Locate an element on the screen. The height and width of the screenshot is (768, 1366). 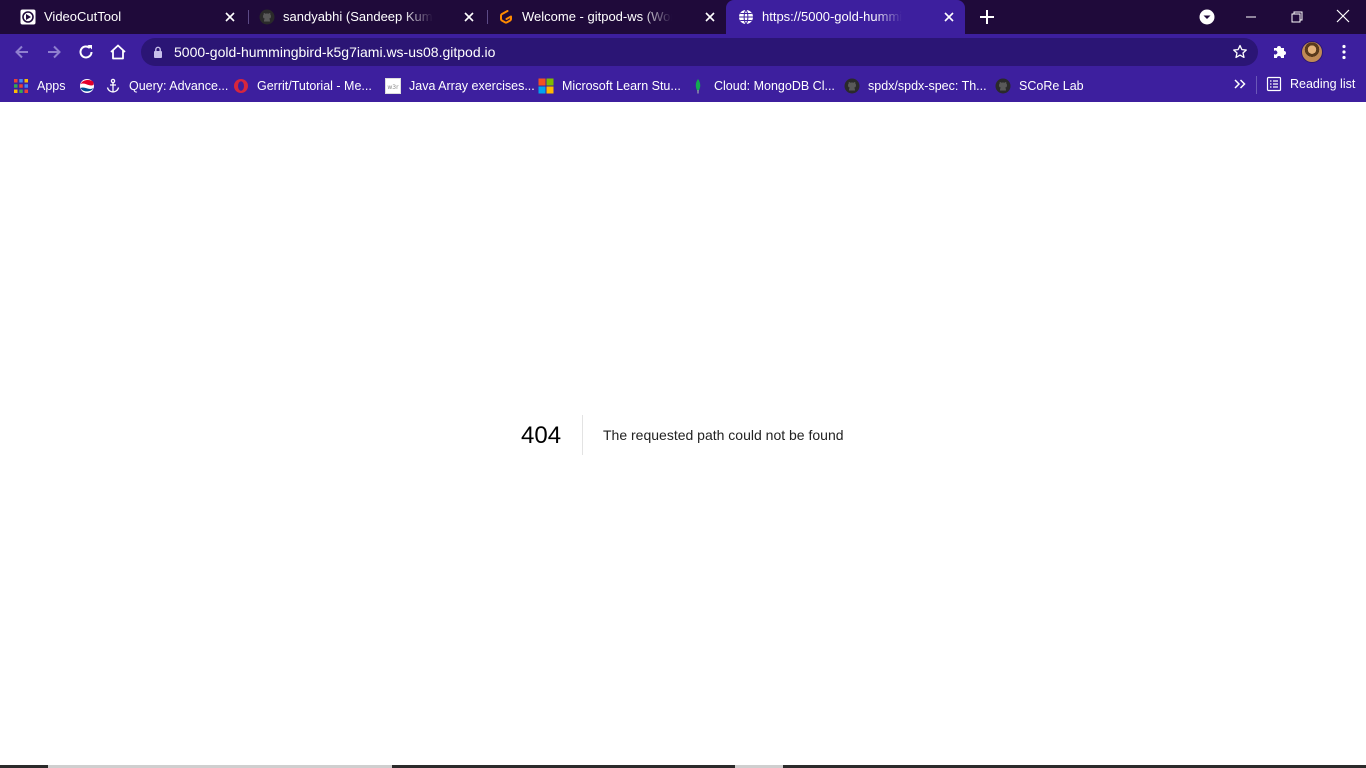
tab-search-chevron-down-icon is located at coordinates (1207, 17).